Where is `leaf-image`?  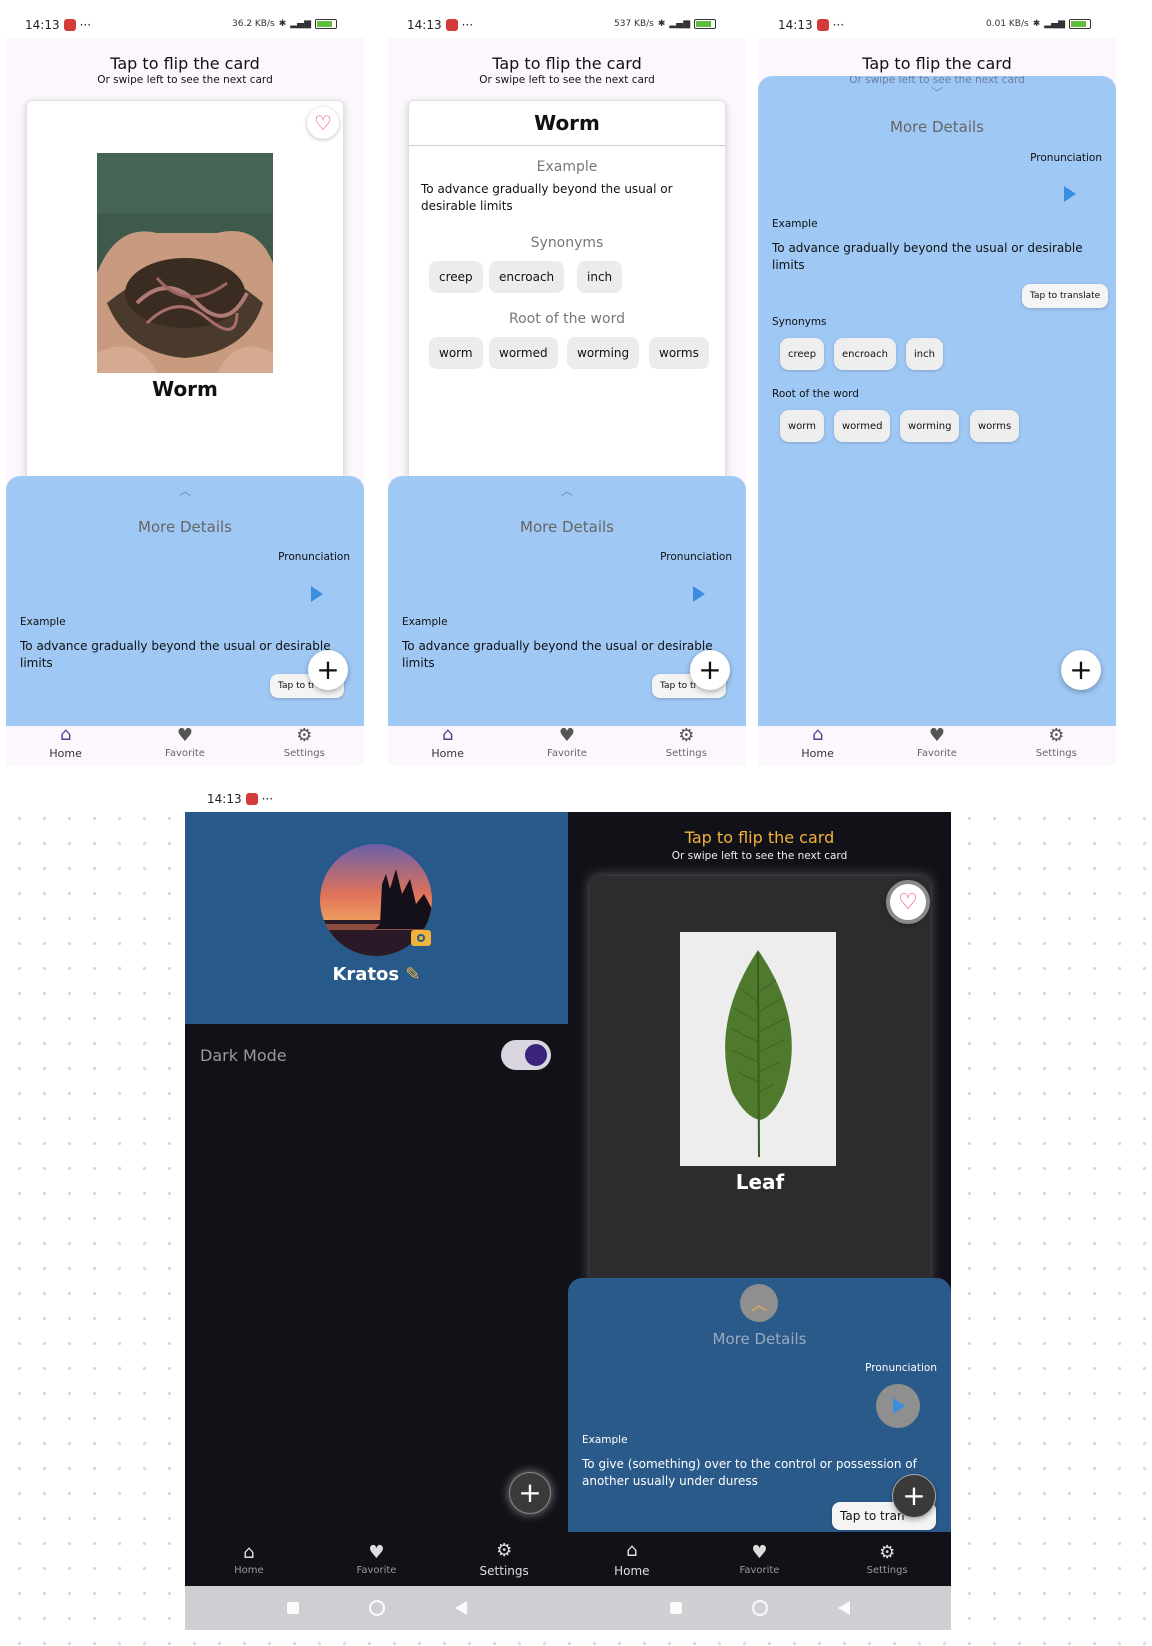 leaf-image is located at coordinates (758, 1049).